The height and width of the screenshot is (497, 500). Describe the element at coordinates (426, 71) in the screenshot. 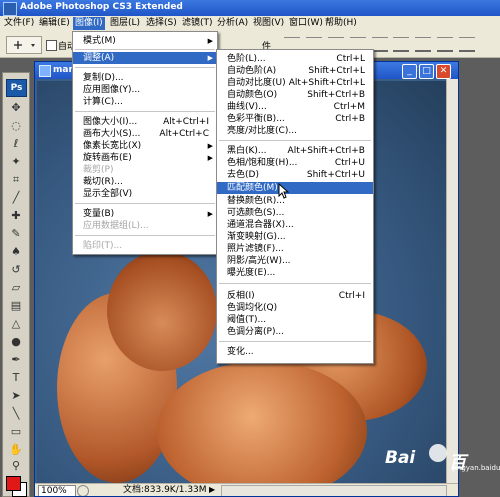

I see `maximize-button: □` at that location.